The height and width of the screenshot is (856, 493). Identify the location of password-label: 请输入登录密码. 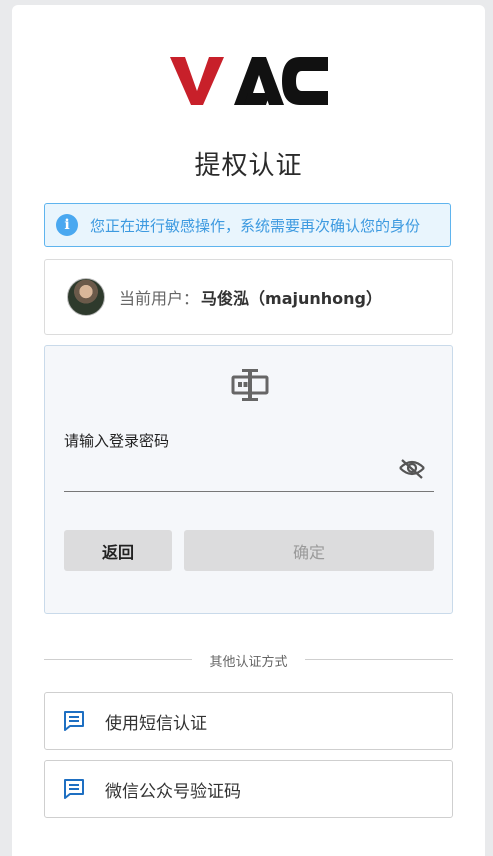
(117, 441).